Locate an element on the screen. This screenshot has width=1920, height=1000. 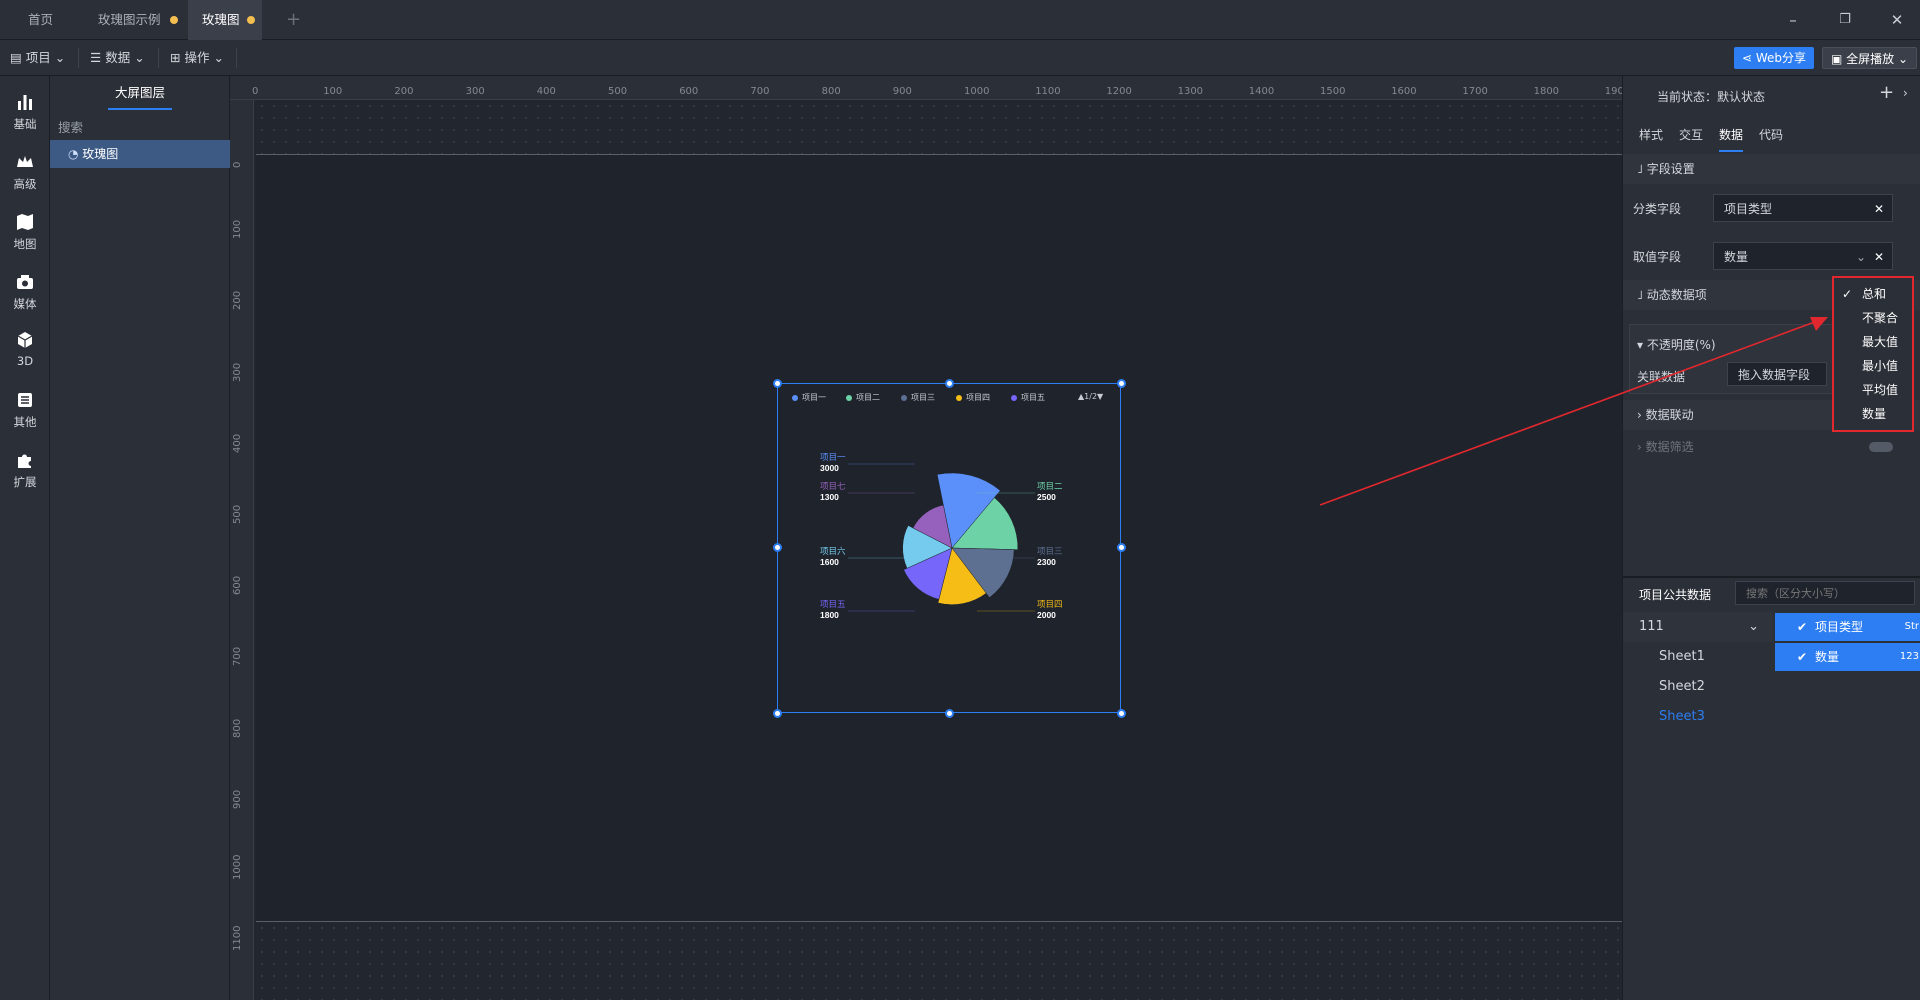
aggregation-dropdown: ✓ 总和 不聚合 最大值 最小值 平均值 数量 is located at coordinates (1873, 354).